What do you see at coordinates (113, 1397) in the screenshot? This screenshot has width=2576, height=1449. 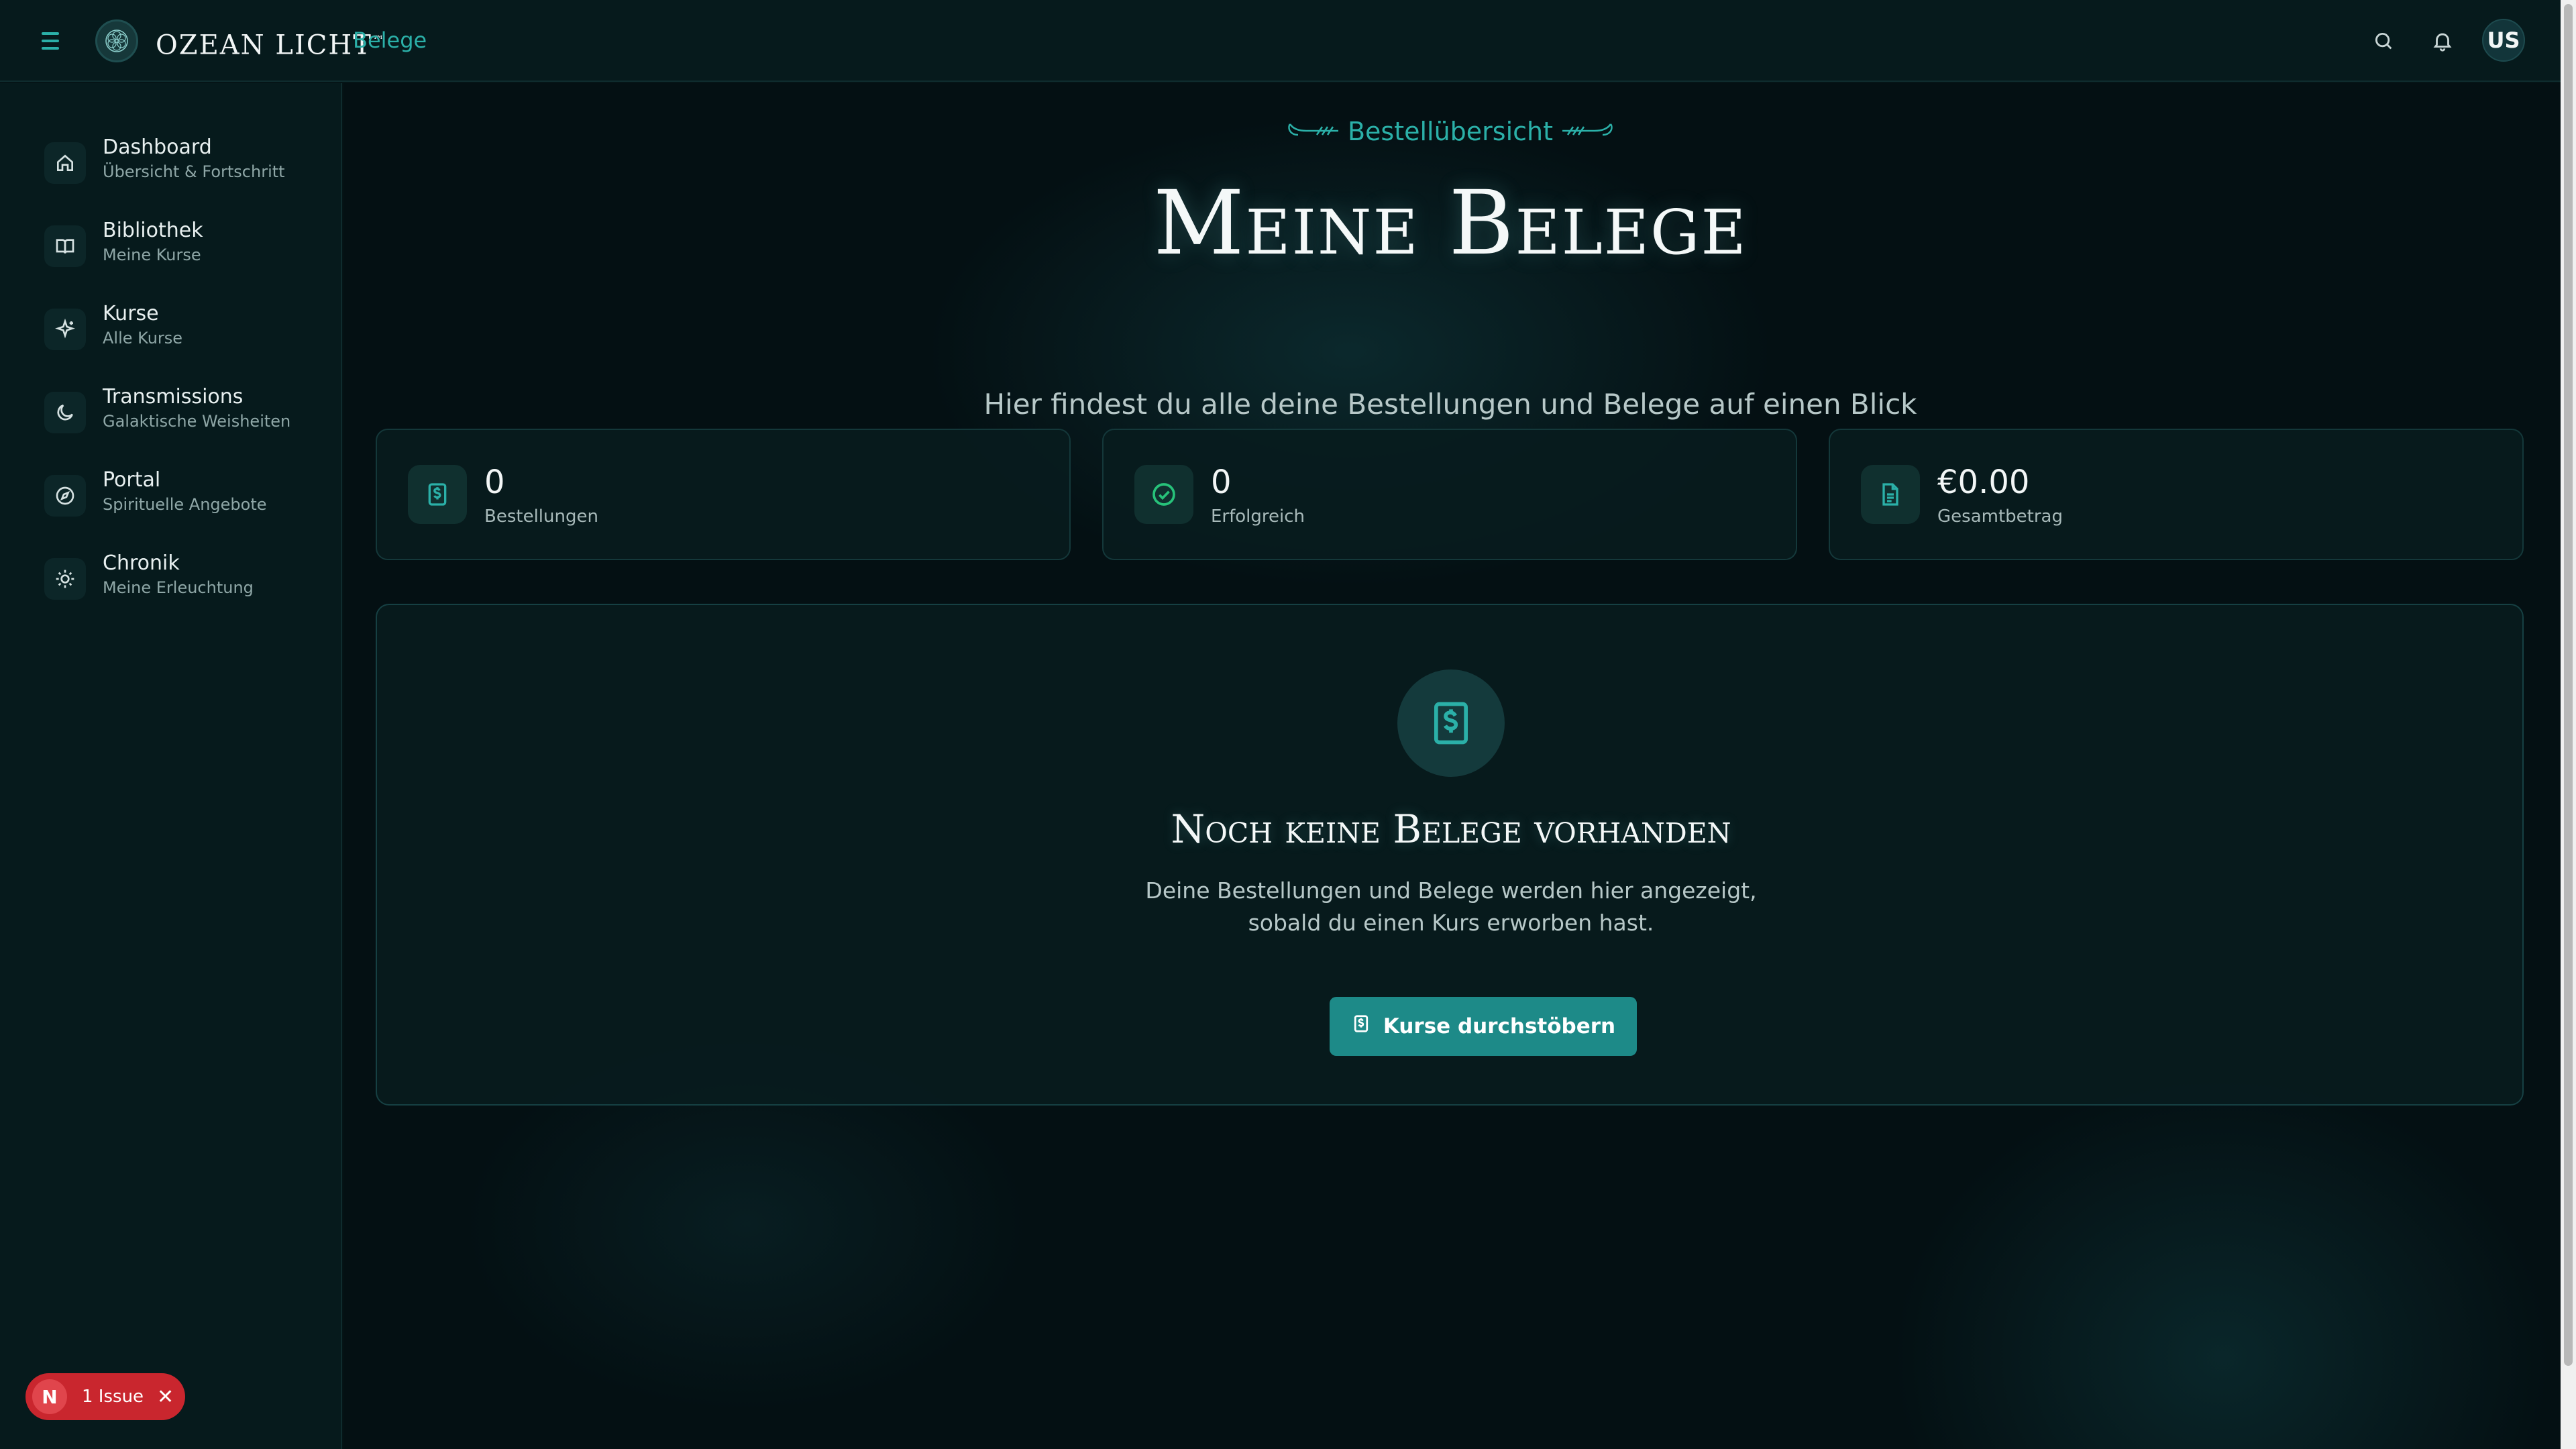 I see `issue-count-label: 1 Issue` at bounding box center [113, 1397].